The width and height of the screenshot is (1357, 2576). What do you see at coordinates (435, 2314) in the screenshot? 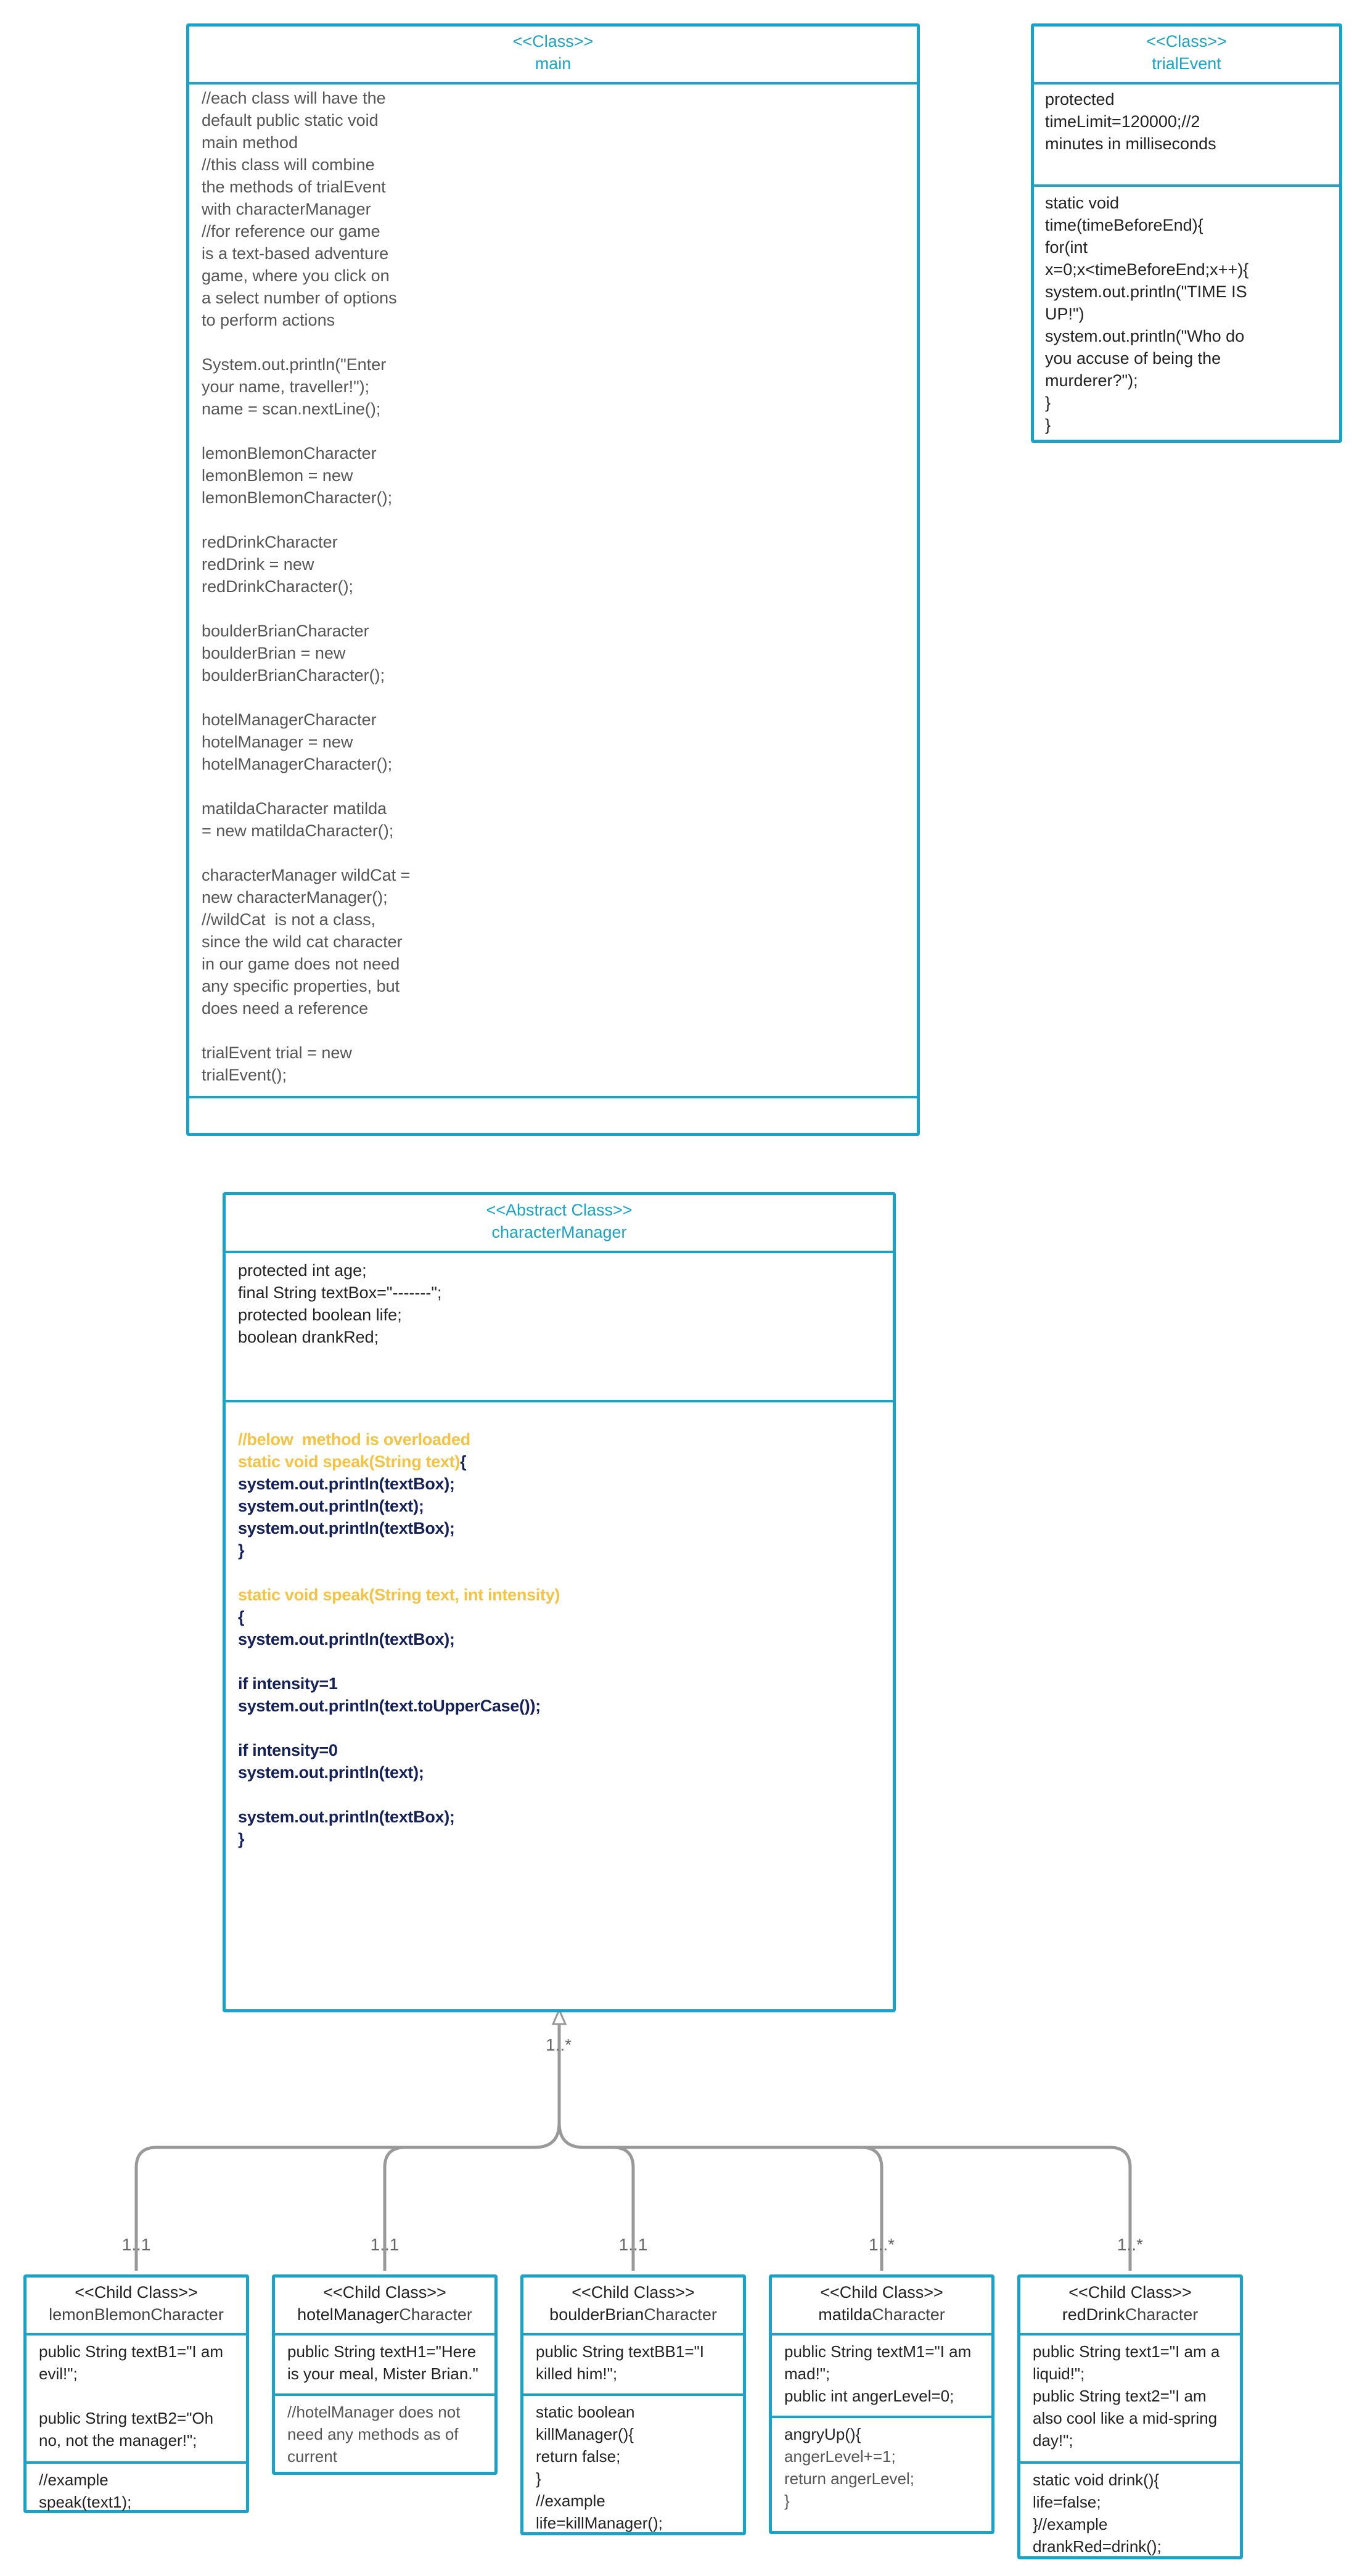
I see `class-hotel-name-b: Character` at bounding box center [435, 2314].